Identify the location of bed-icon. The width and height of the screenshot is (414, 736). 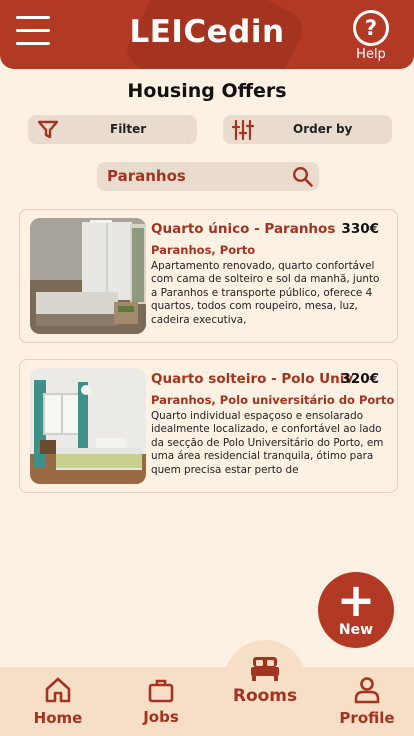
(265, 669).